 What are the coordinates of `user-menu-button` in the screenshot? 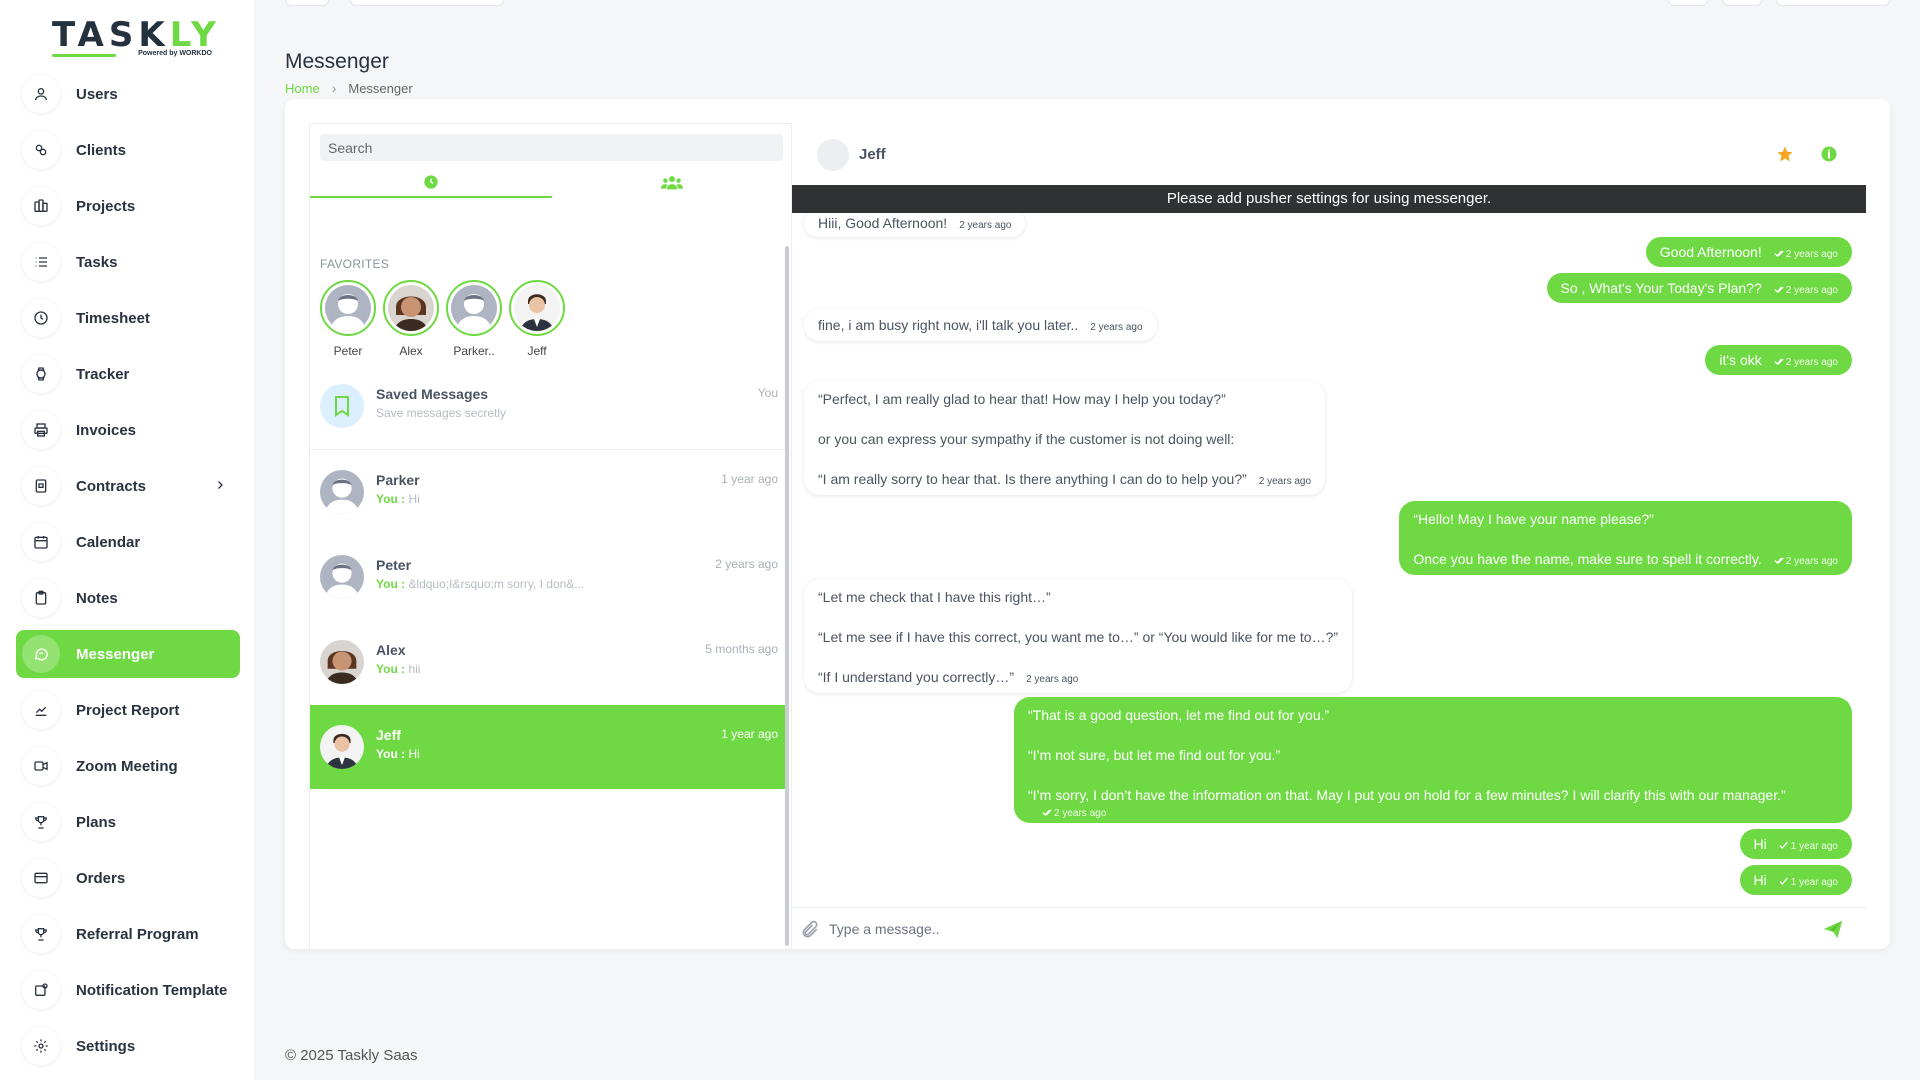 It's located at (1833, 3).